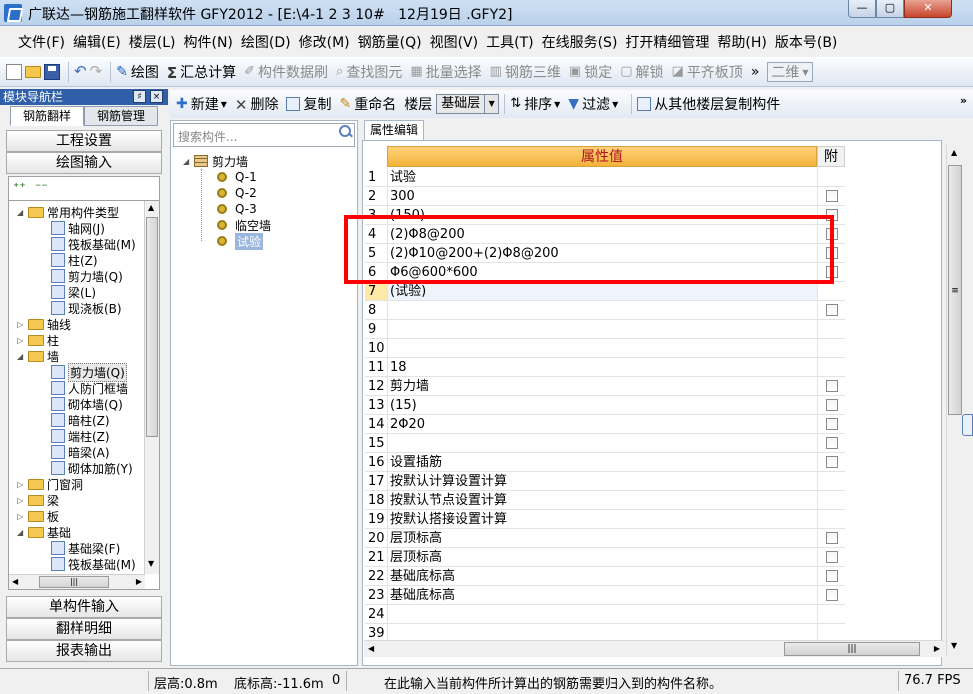  Describe the element at coordinates (602, 272) in the screenshot. I see `property-value-cell: Φ6@600*600` at that location.